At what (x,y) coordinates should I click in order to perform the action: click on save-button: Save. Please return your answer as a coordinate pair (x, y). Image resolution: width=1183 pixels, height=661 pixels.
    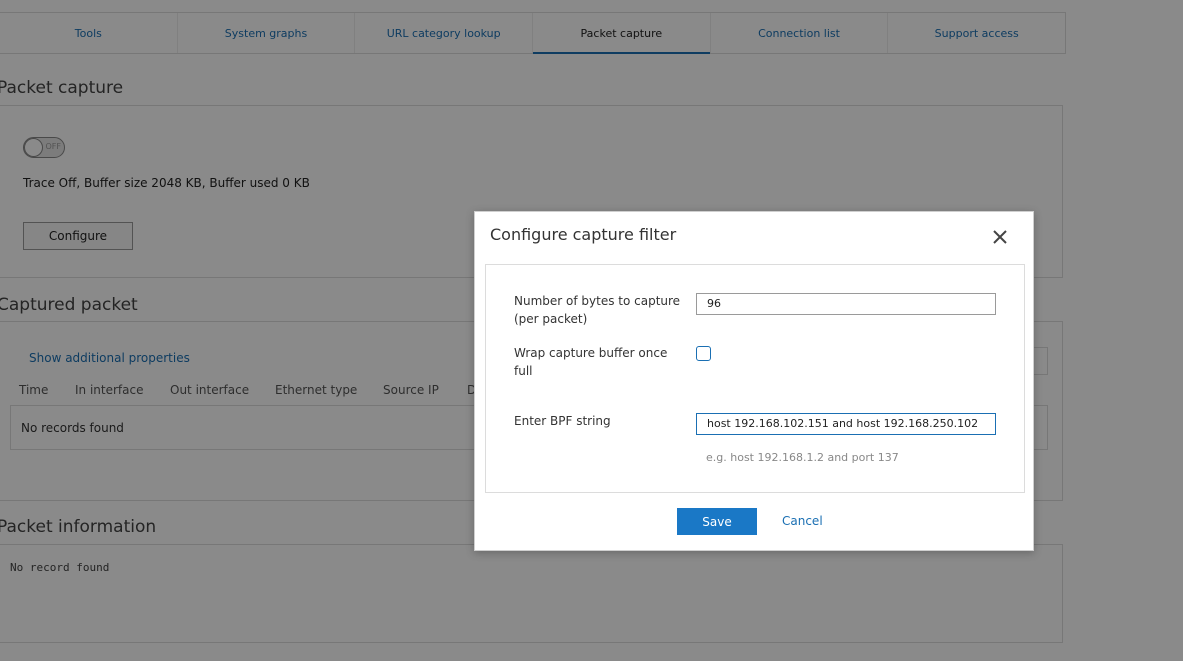
    Looking at the image, I should click on (717, 521).